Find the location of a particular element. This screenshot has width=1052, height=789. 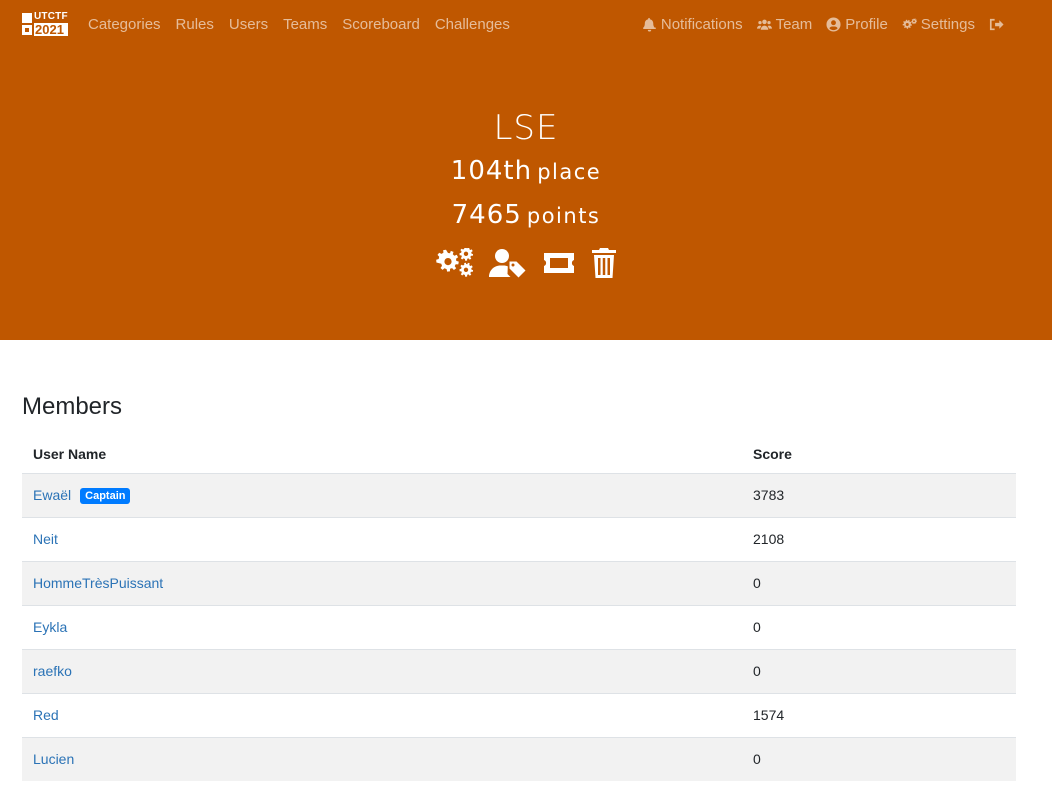

brand-line1: UTCTF is located at coordinates (51, 16).